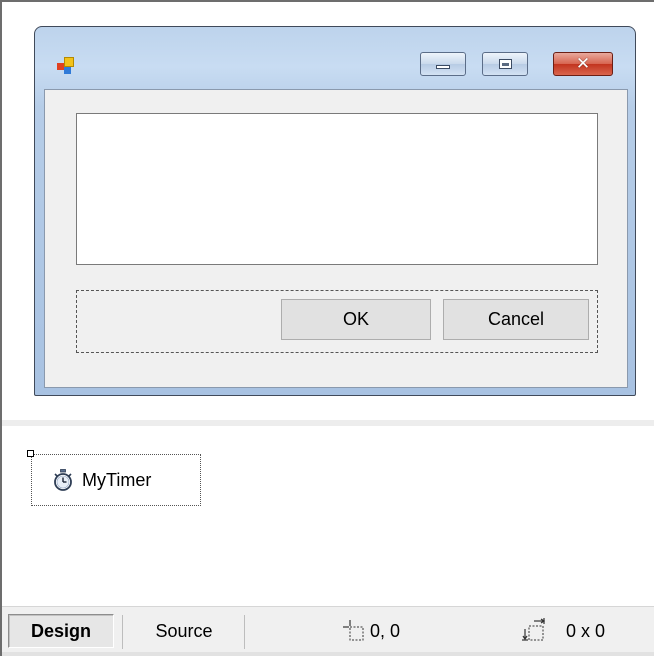 The image size is (654, 656). Describe the element at coordinates (117, 479) in the screenshot. I see `timer-component-label: MyTimer` at that location.